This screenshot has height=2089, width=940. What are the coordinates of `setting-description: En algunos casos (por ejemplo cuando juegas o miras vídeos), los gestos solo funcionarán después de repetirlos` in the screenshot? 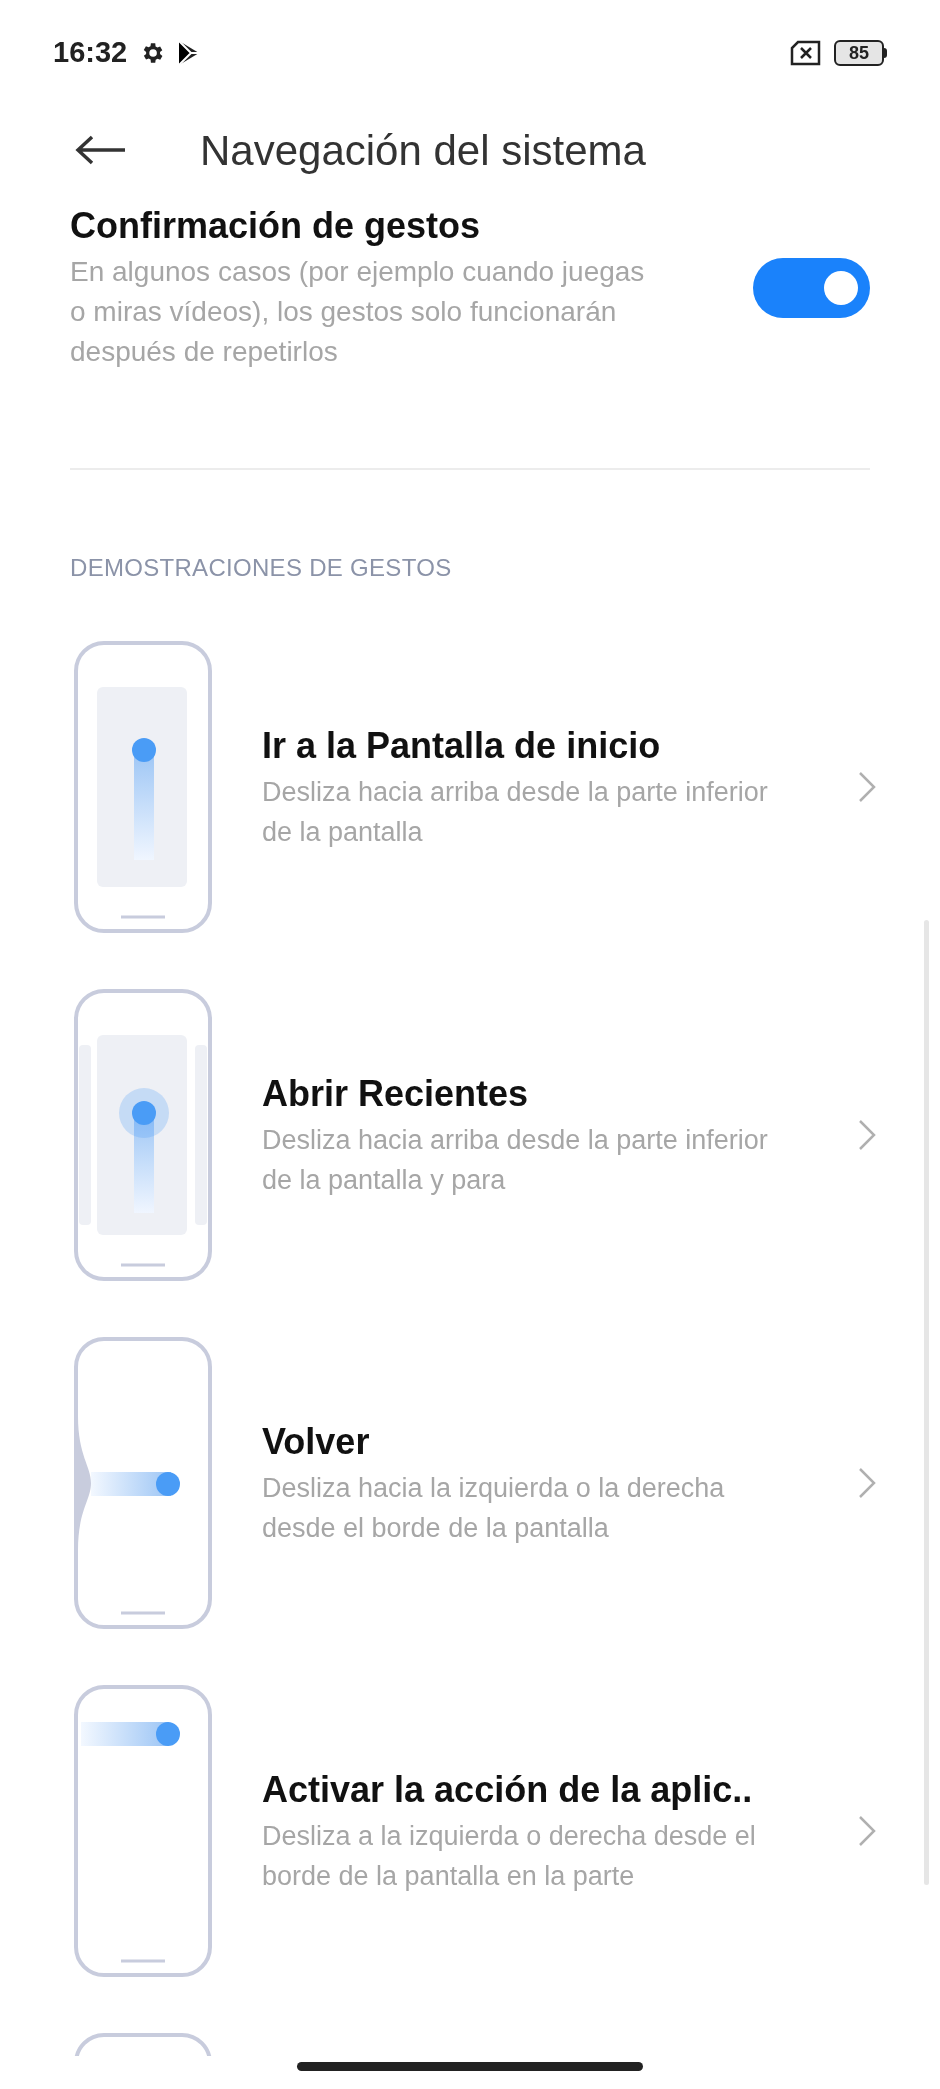 It's located at (358, 312).